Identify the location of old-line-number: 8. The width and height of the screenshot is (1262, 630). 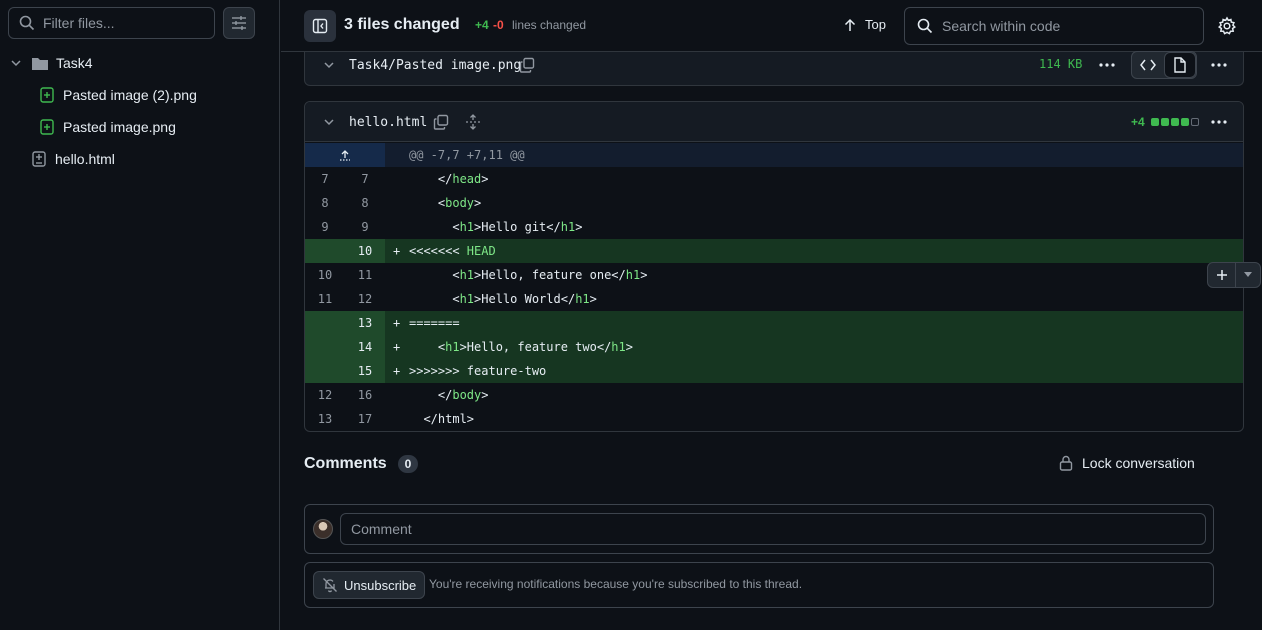
(325, 203).